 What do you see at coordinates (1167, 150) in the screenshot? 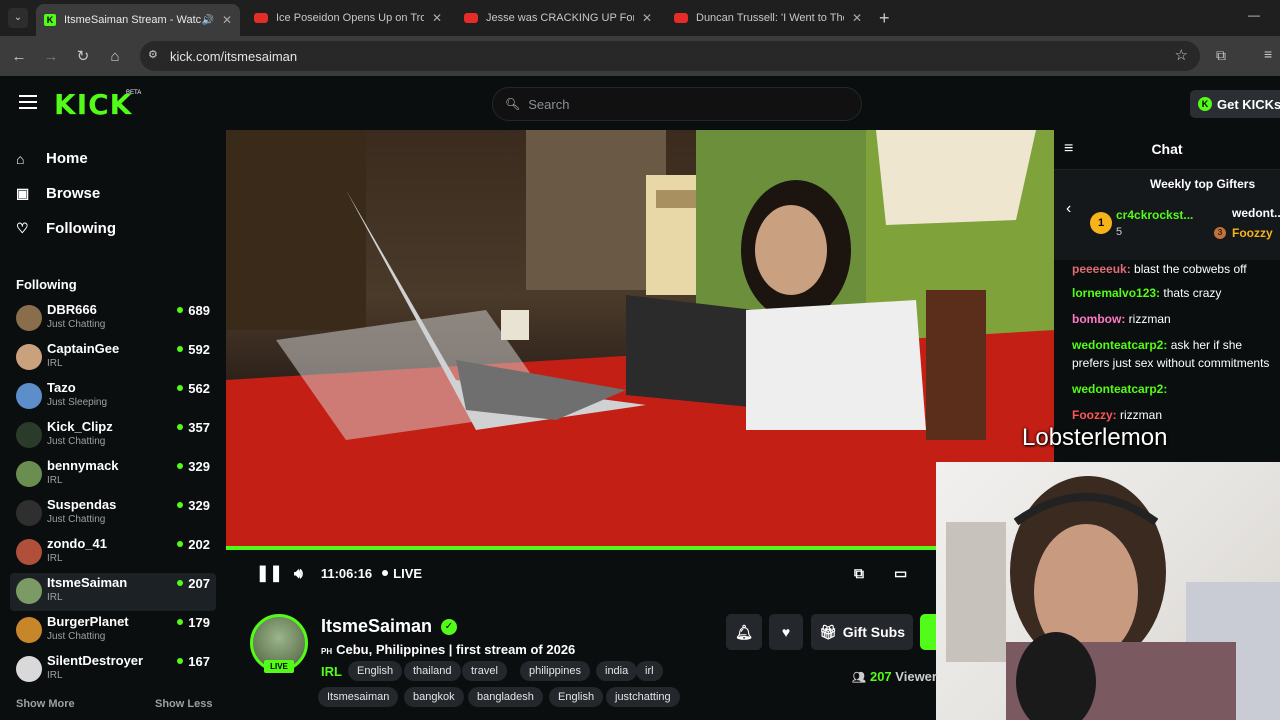
I see `chat-header: ≡ Chat` at bounding box center [1167, 150].